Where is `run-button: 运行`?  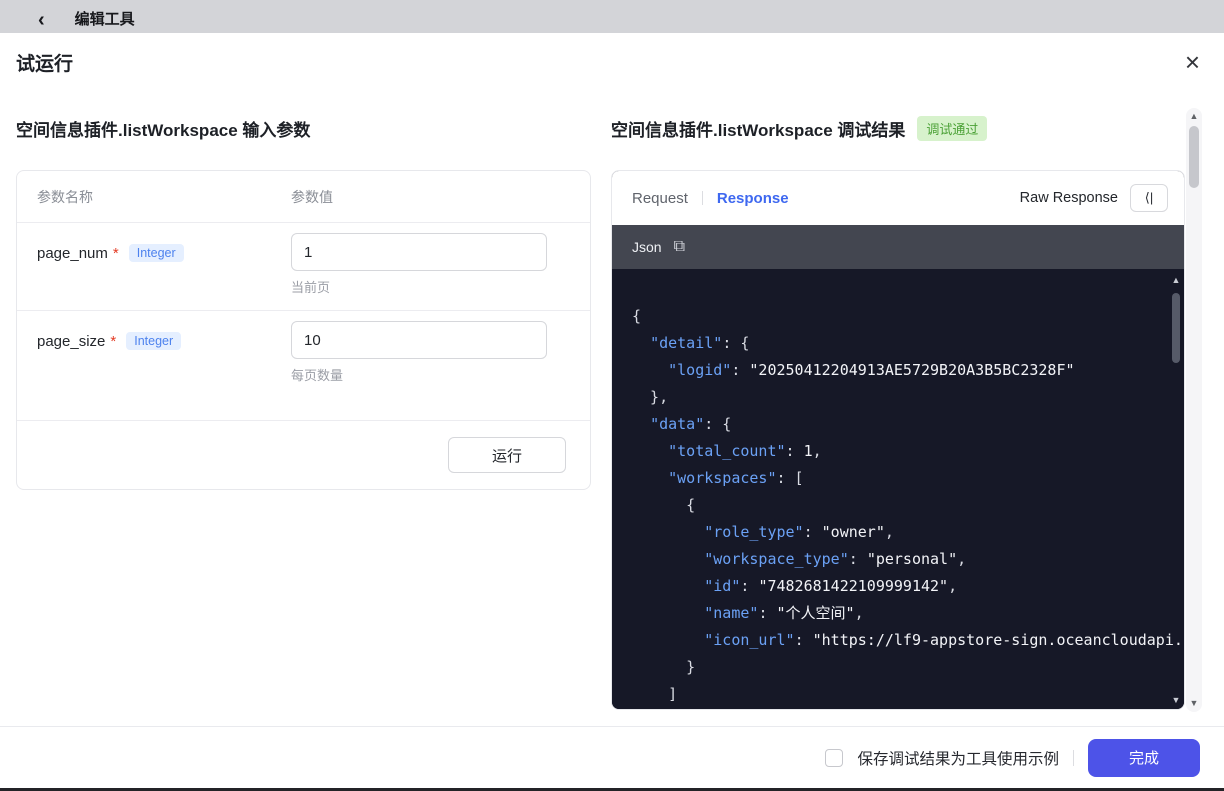 run-button: 运行 is located at coordinates (507, 455).